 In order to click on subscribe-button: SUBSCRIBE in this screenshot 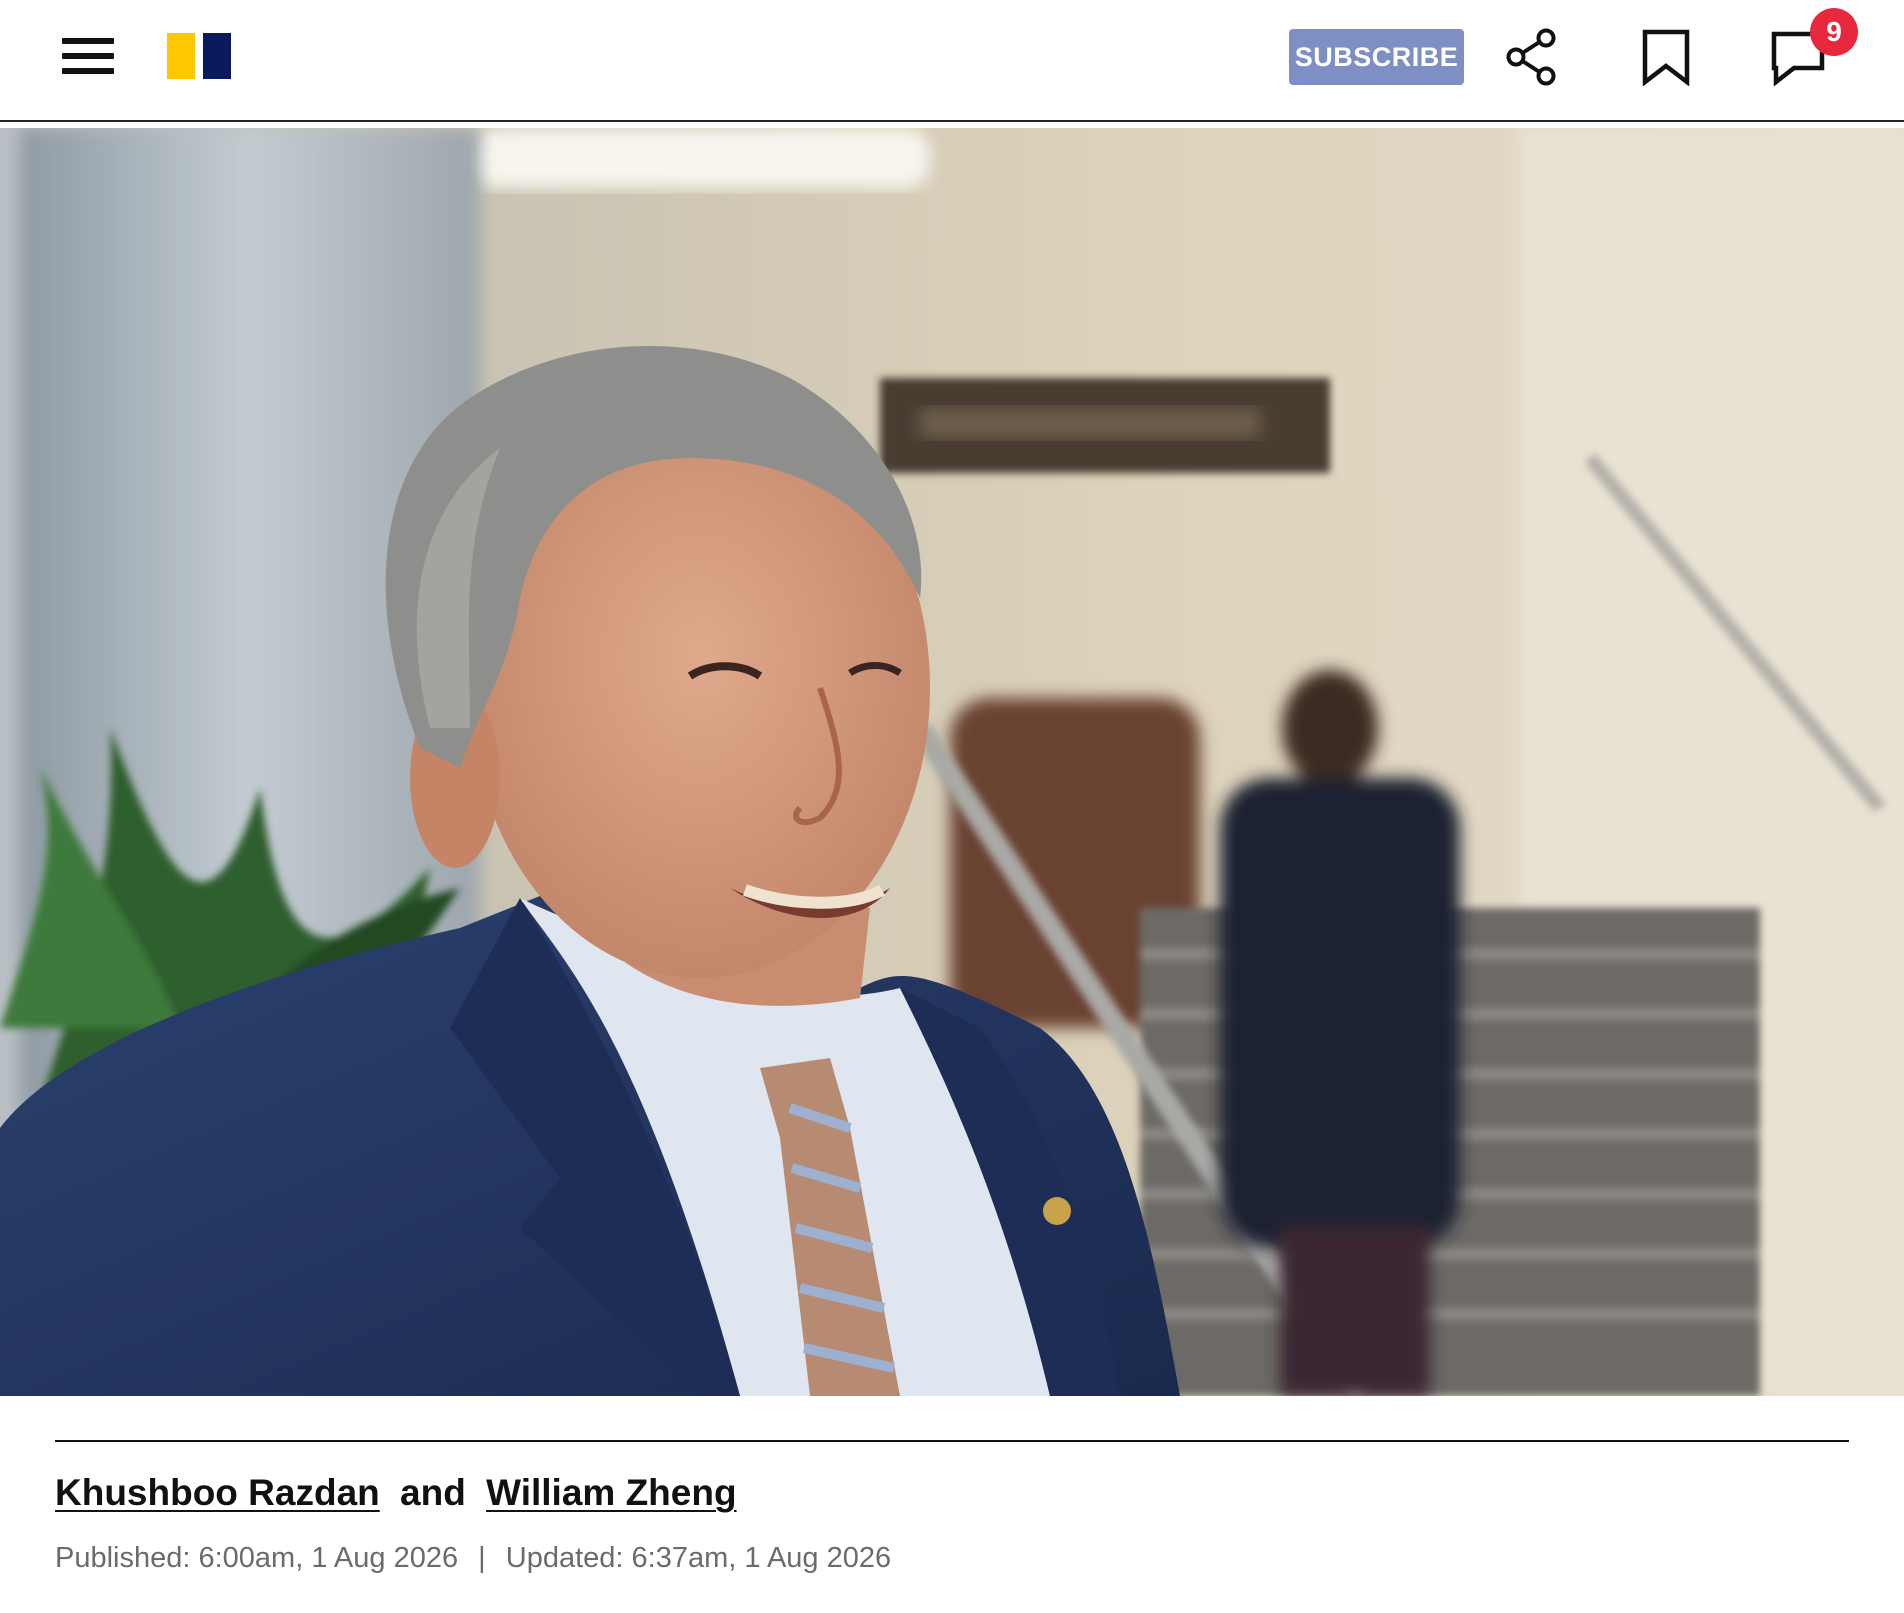, I will do `click(1376, 57)`.